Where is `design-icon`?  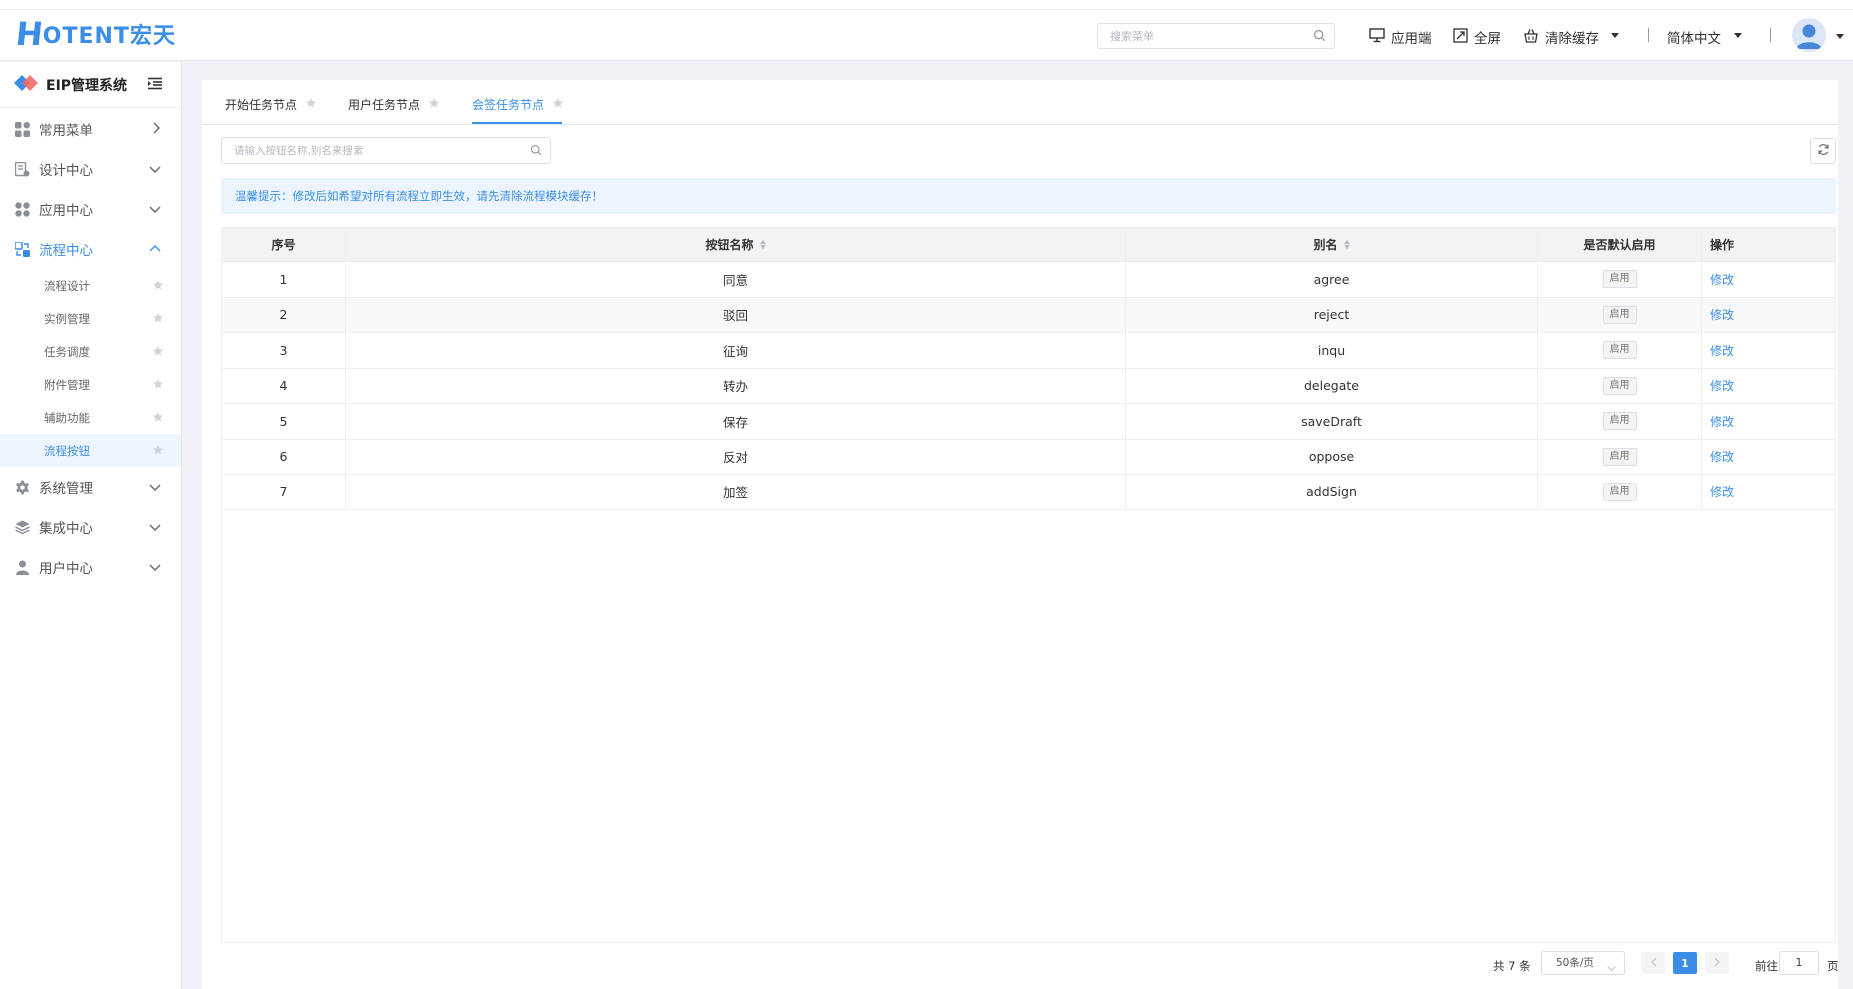
design-icon is located at coordinates (22, 169).